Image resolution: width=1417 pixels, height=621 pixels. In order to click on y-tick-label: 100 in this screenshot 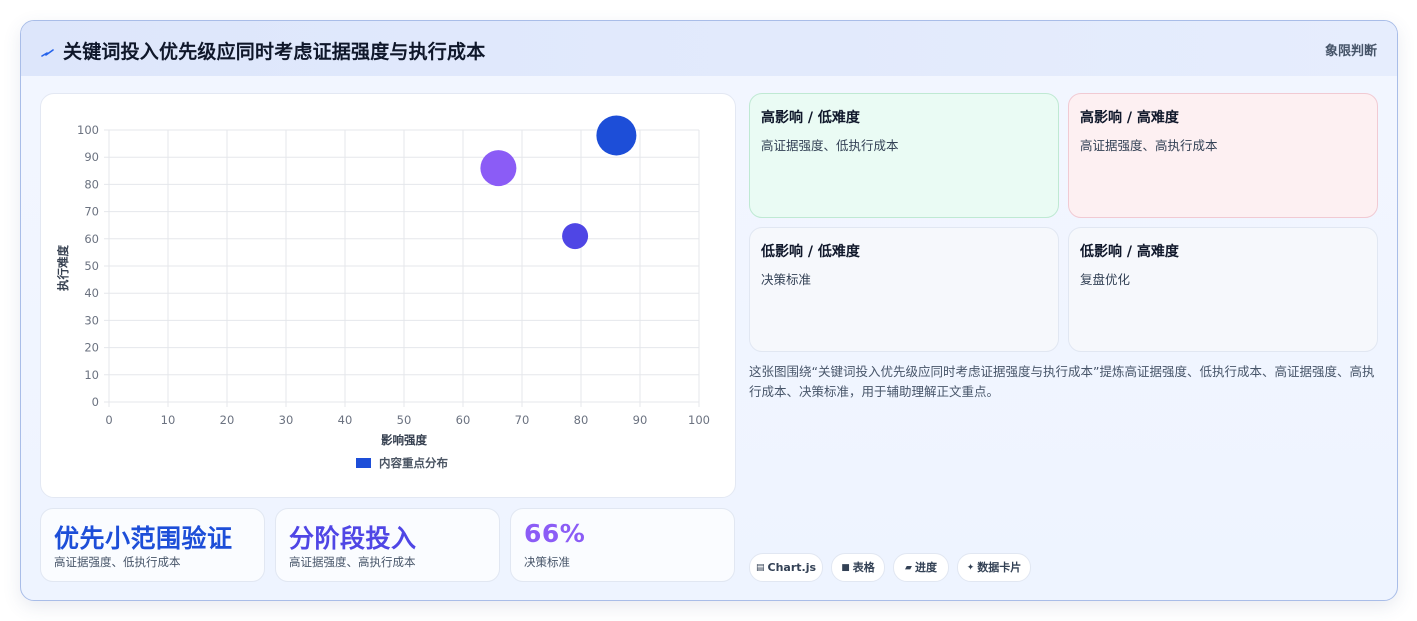, I will do `click(88, 130)`.